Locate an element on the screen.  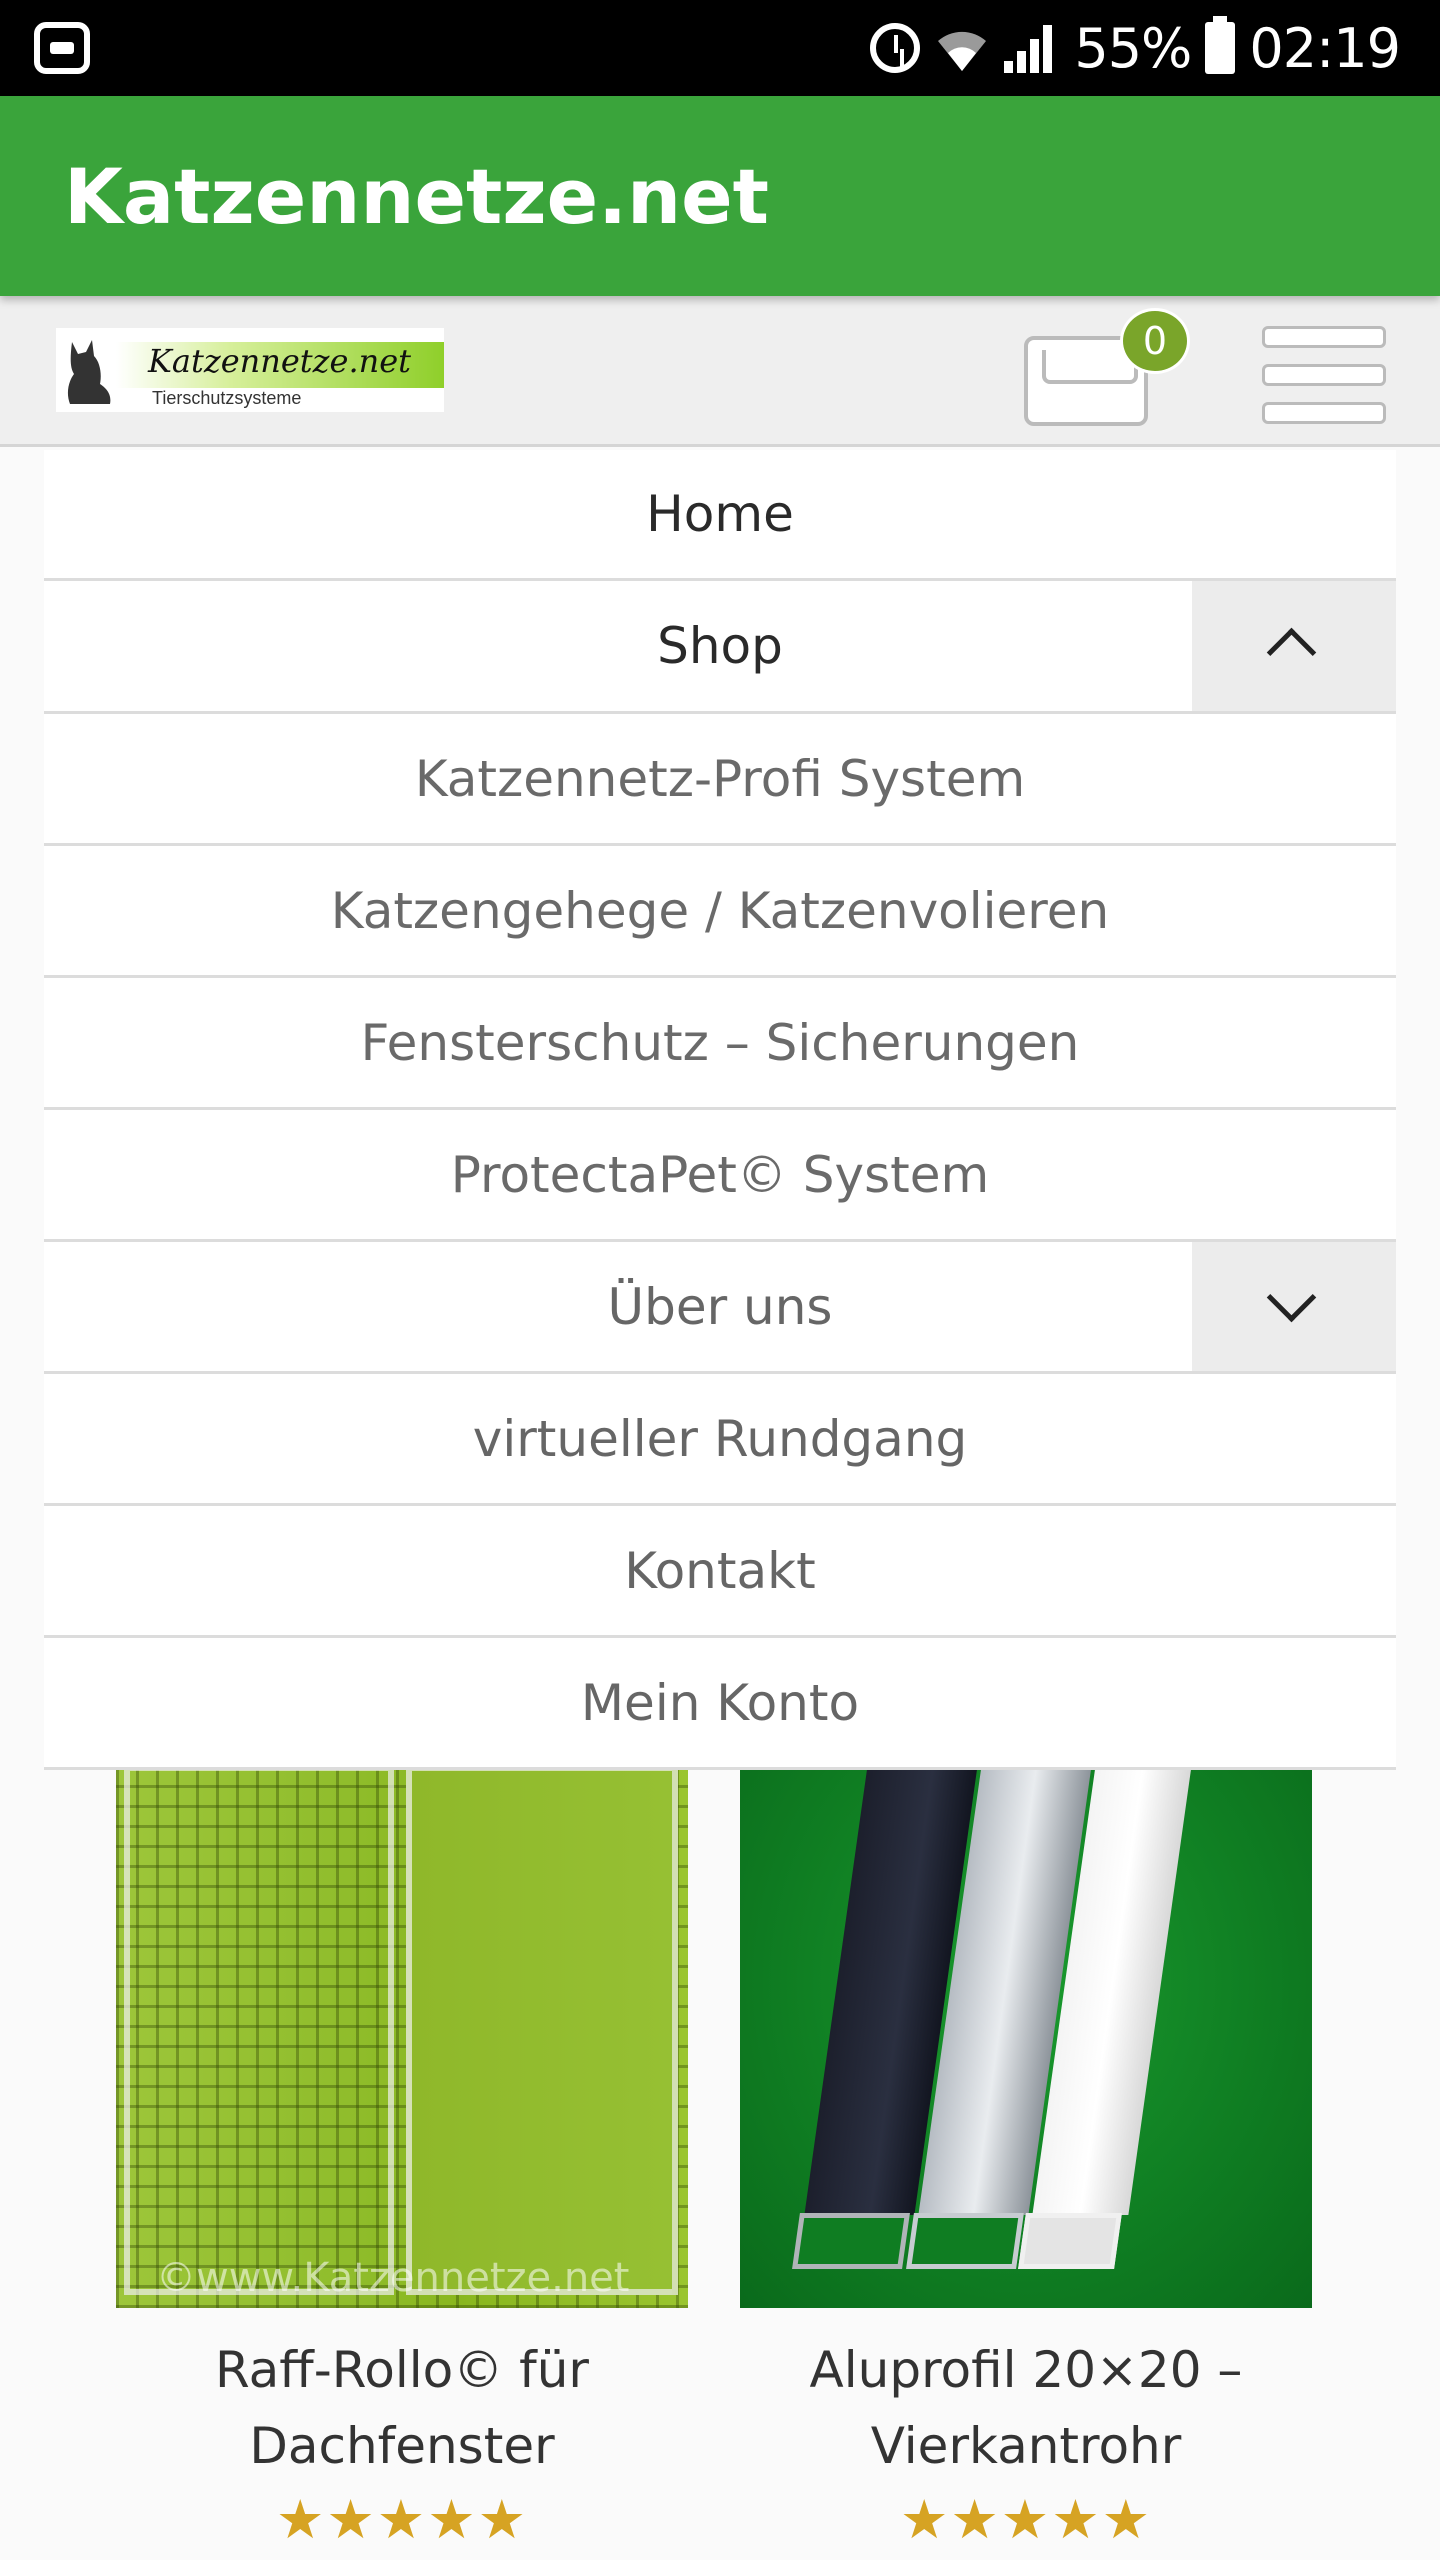
cat-icon is located at coordinates (89, 372).